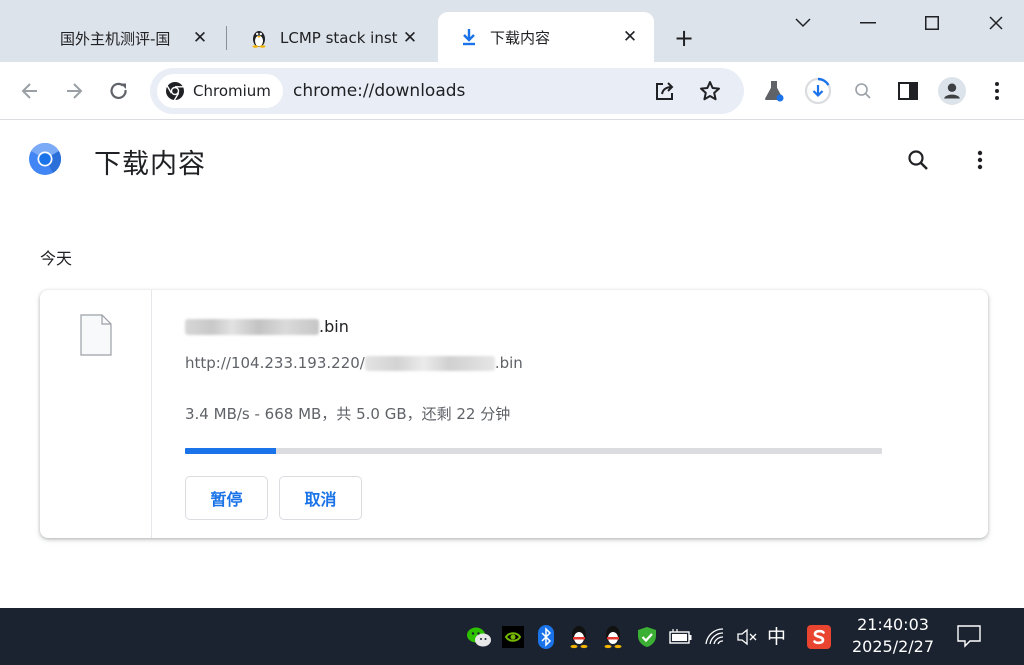 The height and width of the screenshot is (665, 1024). I want to click on windows-taskbar: 中 21:40:03 2025/2/27, so click(512, 636).